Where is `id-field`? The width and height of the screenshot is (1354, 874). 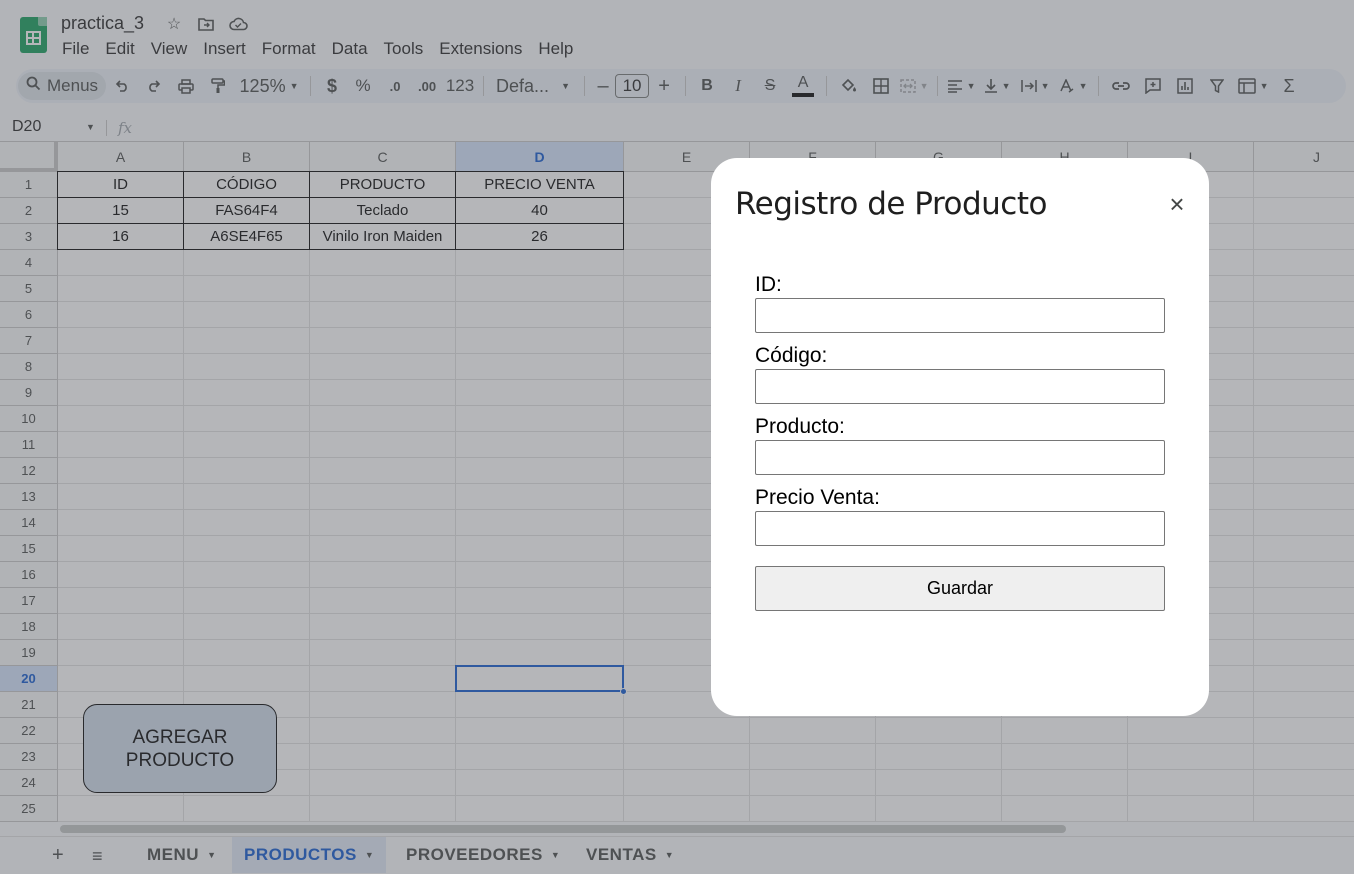 id-field is located at coordinates (960, 315).